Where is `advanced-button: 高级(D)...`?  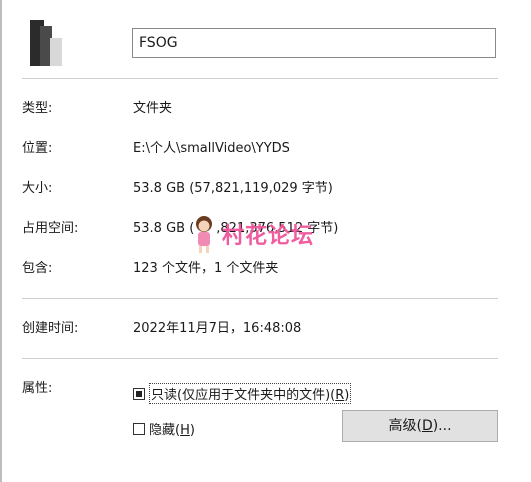
advanced-button: 高级(D)... is located at coordinates (420, 426).